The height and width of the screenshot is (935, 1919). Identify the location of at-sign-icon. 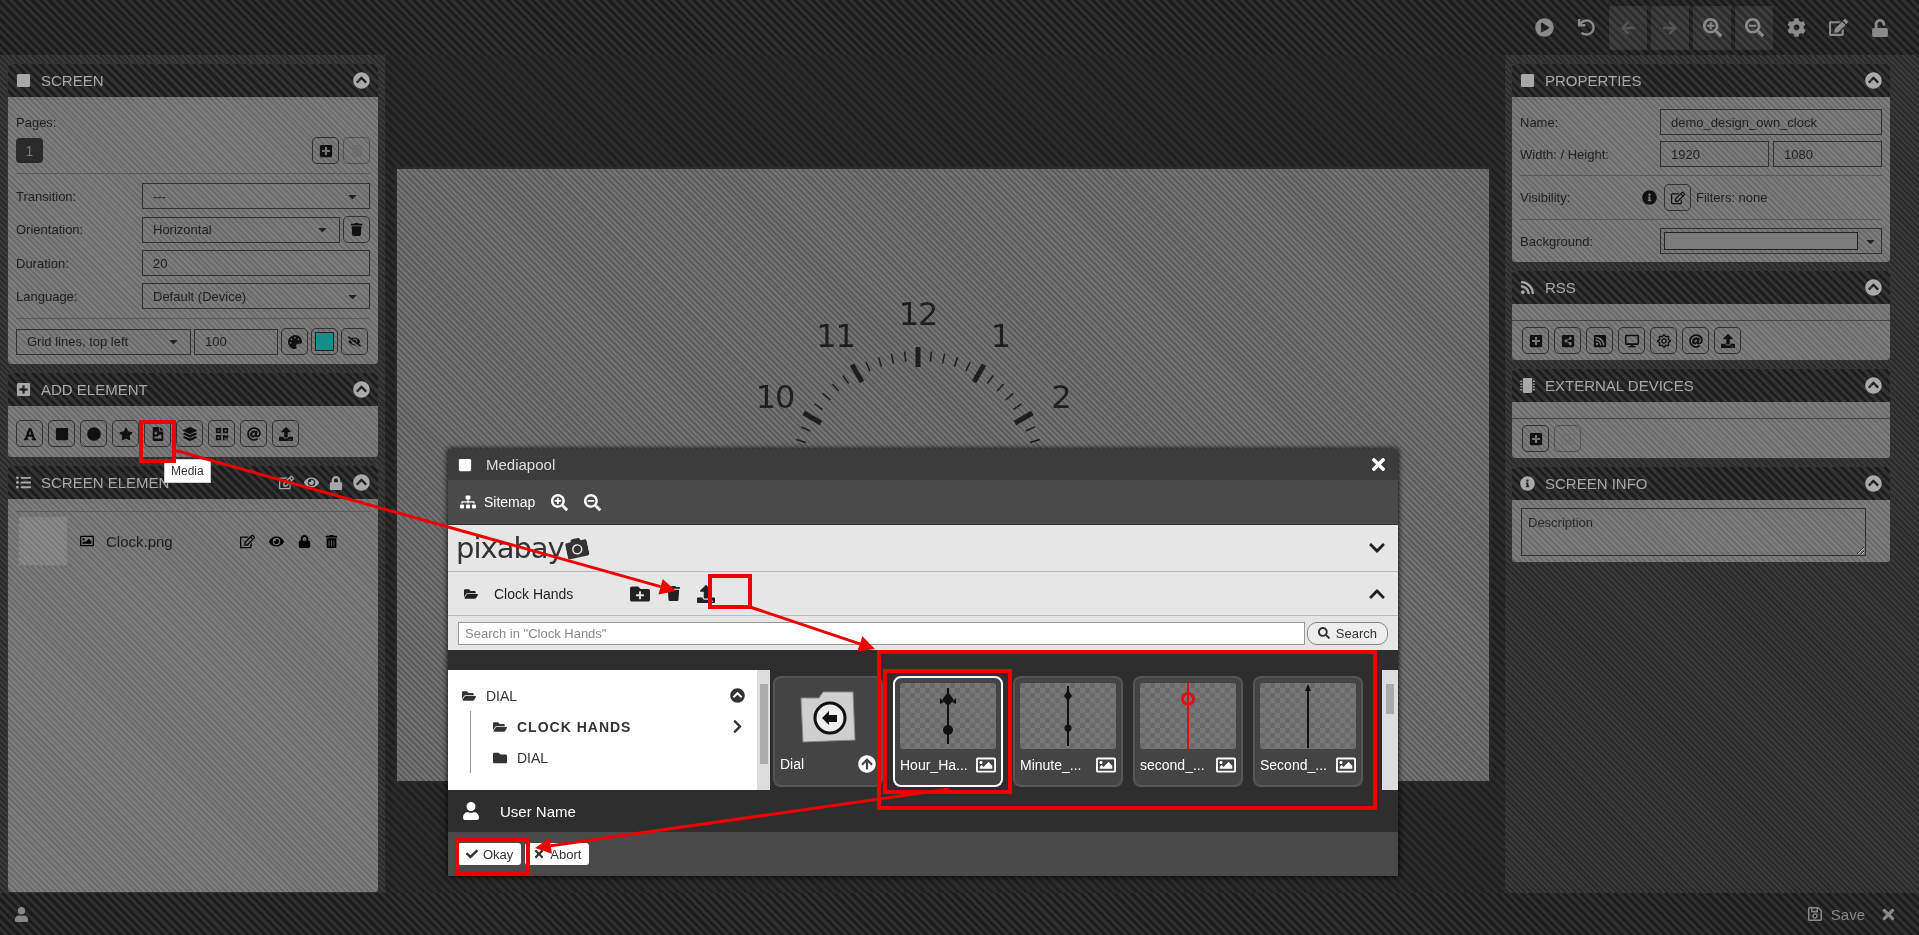
(253, 433).